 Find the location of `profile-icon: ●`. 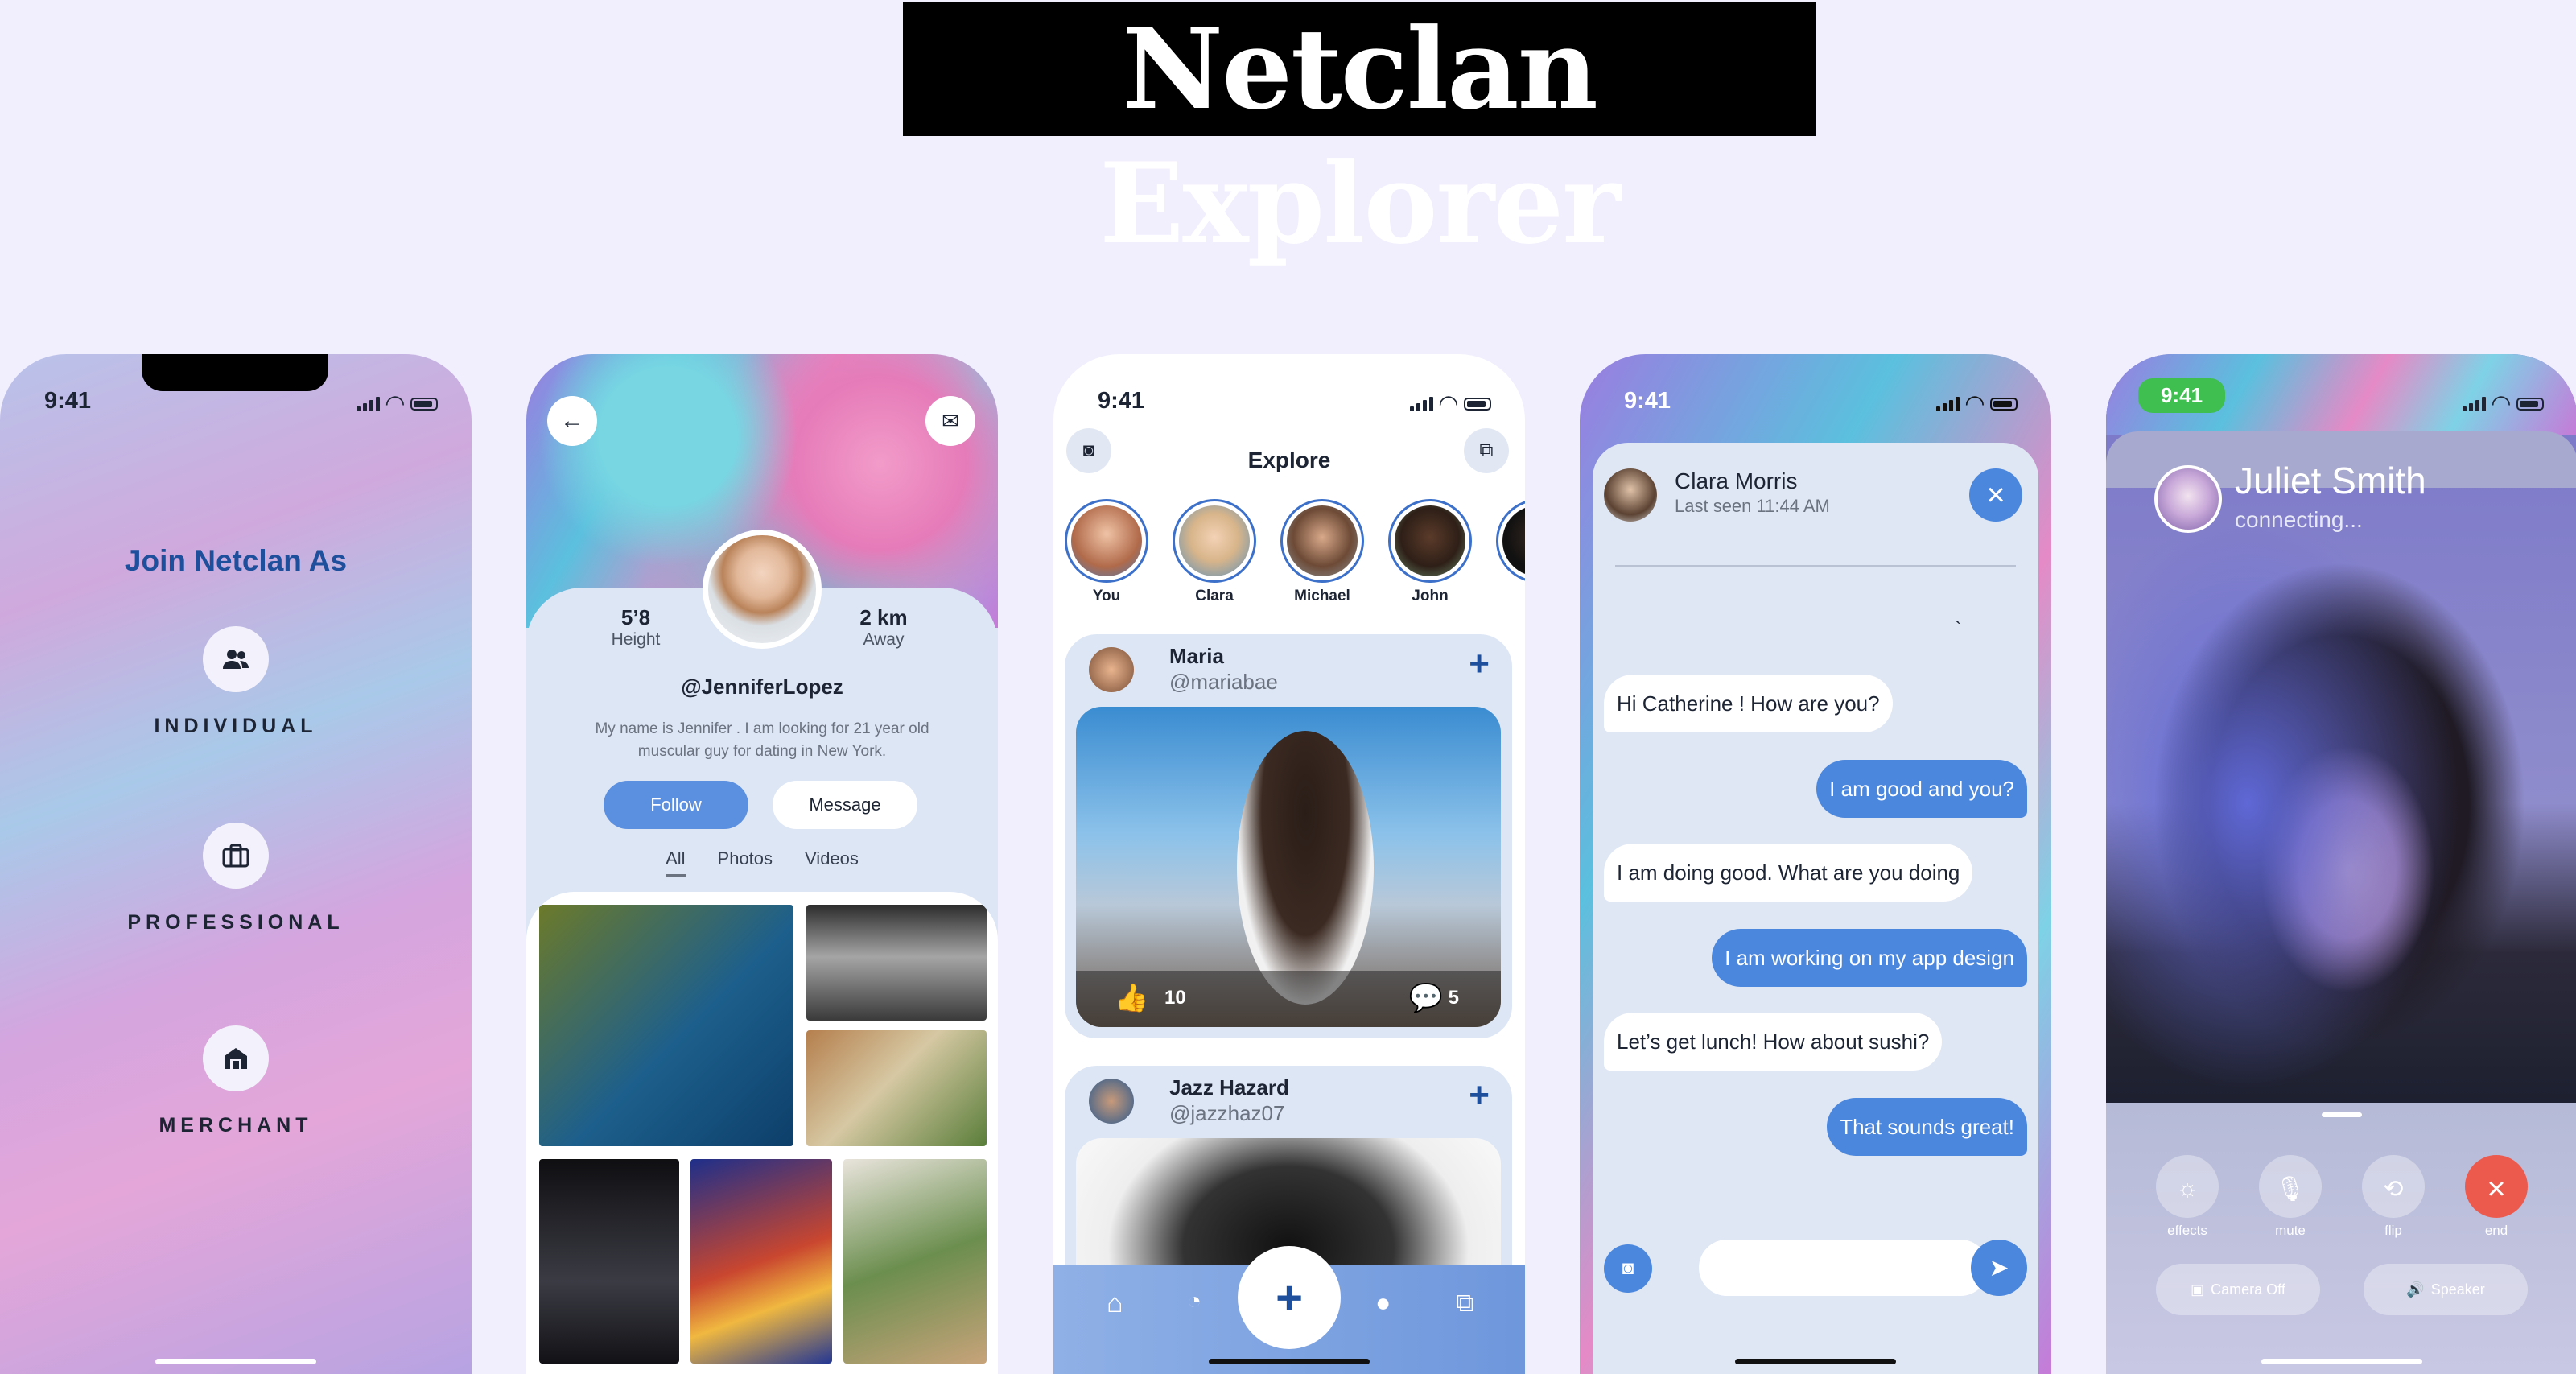

profile-icon: ● is located at coordinates (1383, 1303).